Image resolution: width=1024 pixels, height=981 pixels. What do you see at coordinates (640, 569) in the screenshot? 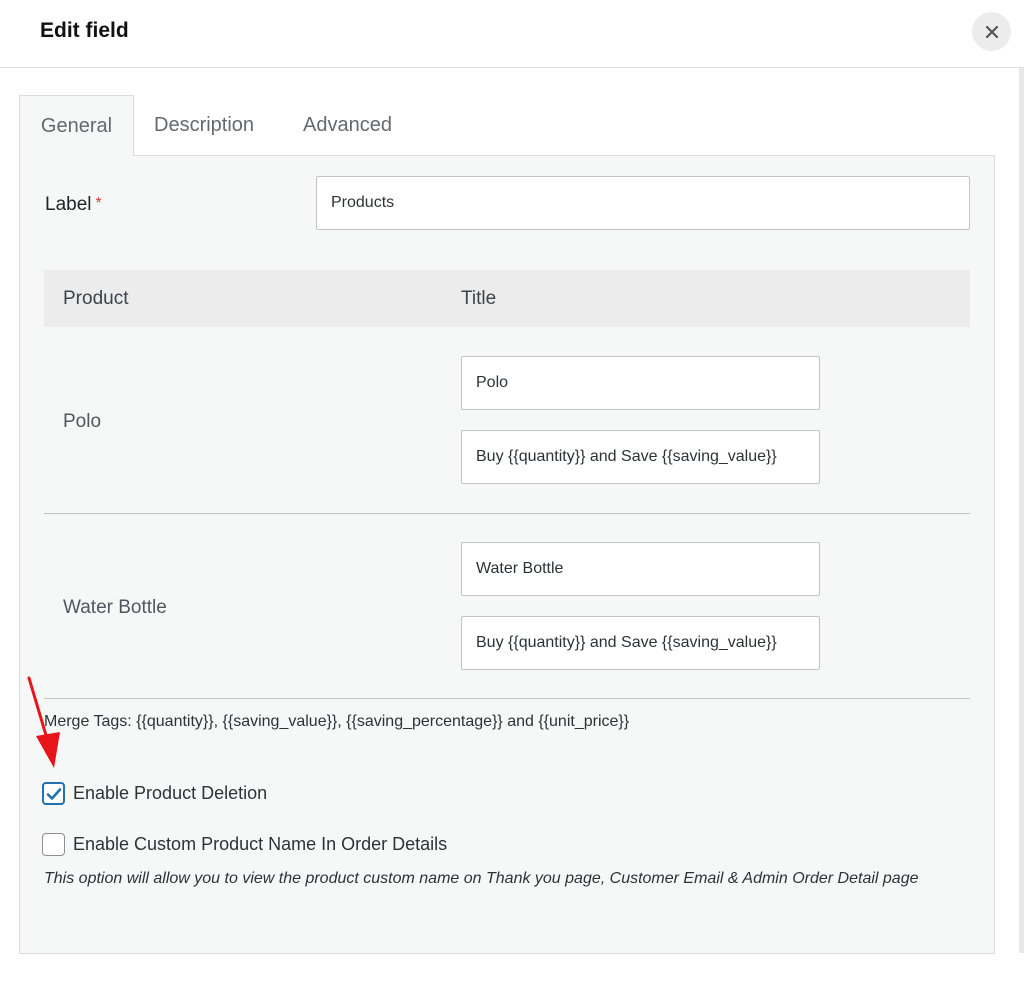
I see `product-title-input-water-bottle: Water Bottle` at bounding box center [640, 569].